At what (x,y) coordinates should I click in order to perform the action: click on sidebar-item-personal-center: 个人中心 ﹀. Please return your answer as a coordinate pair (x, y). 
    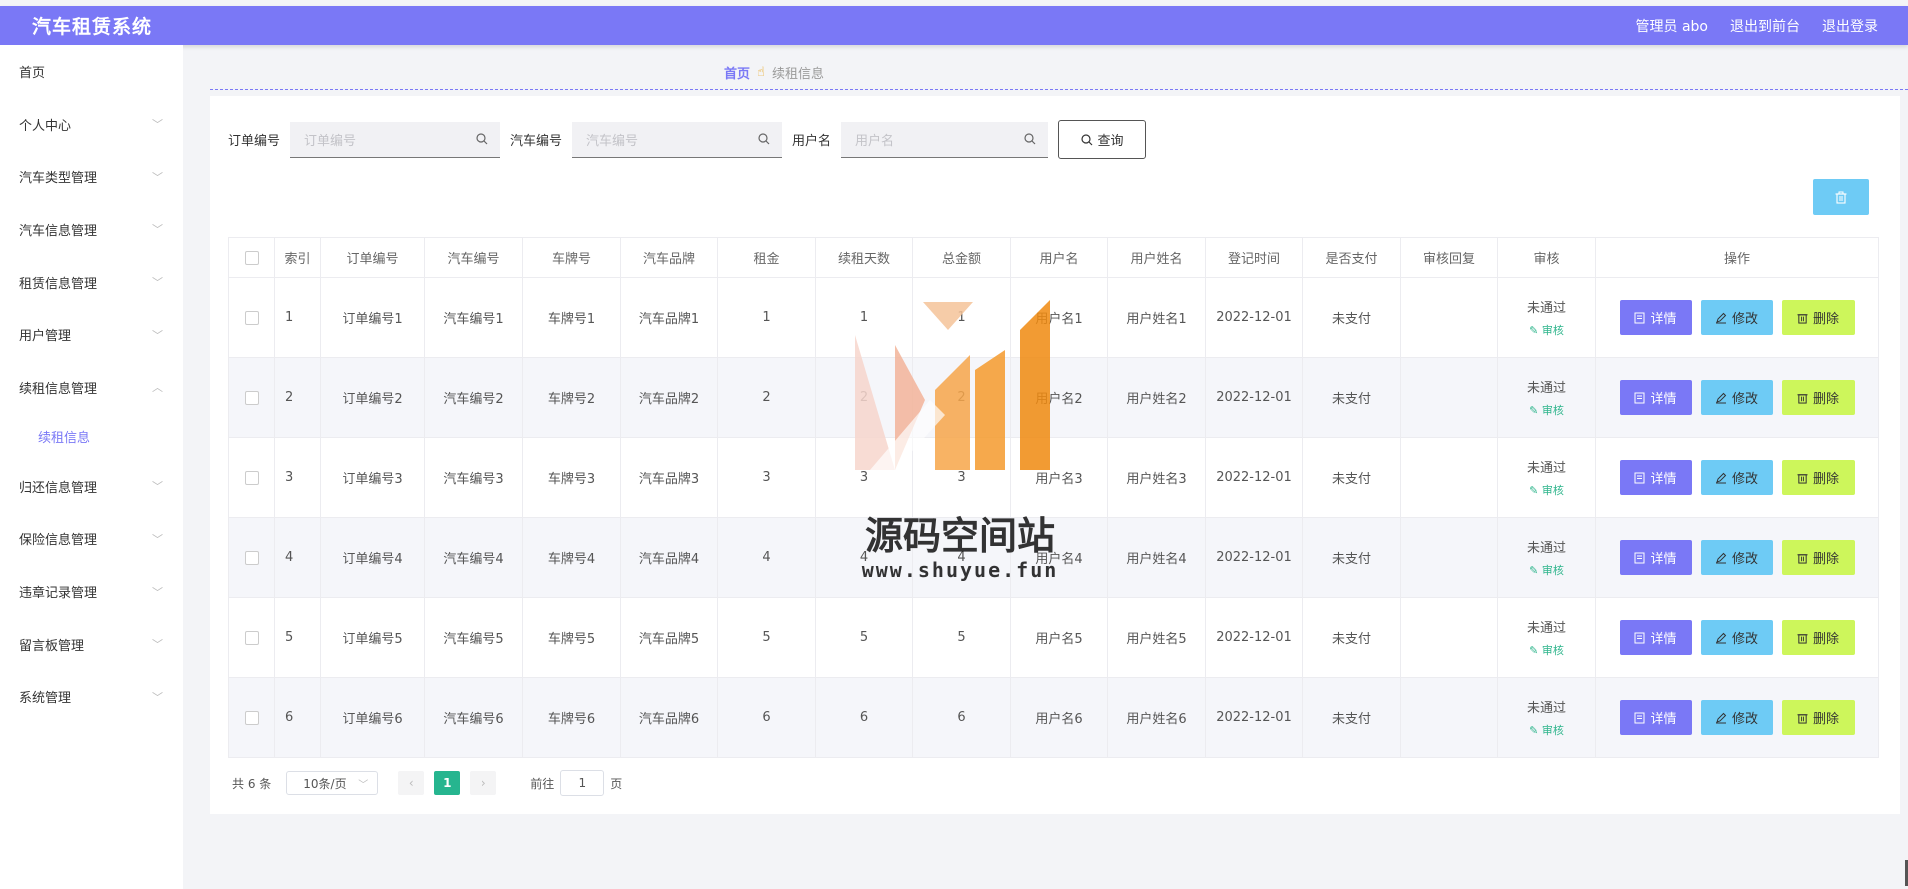
    Looking at the image, I should click on (91, 124).